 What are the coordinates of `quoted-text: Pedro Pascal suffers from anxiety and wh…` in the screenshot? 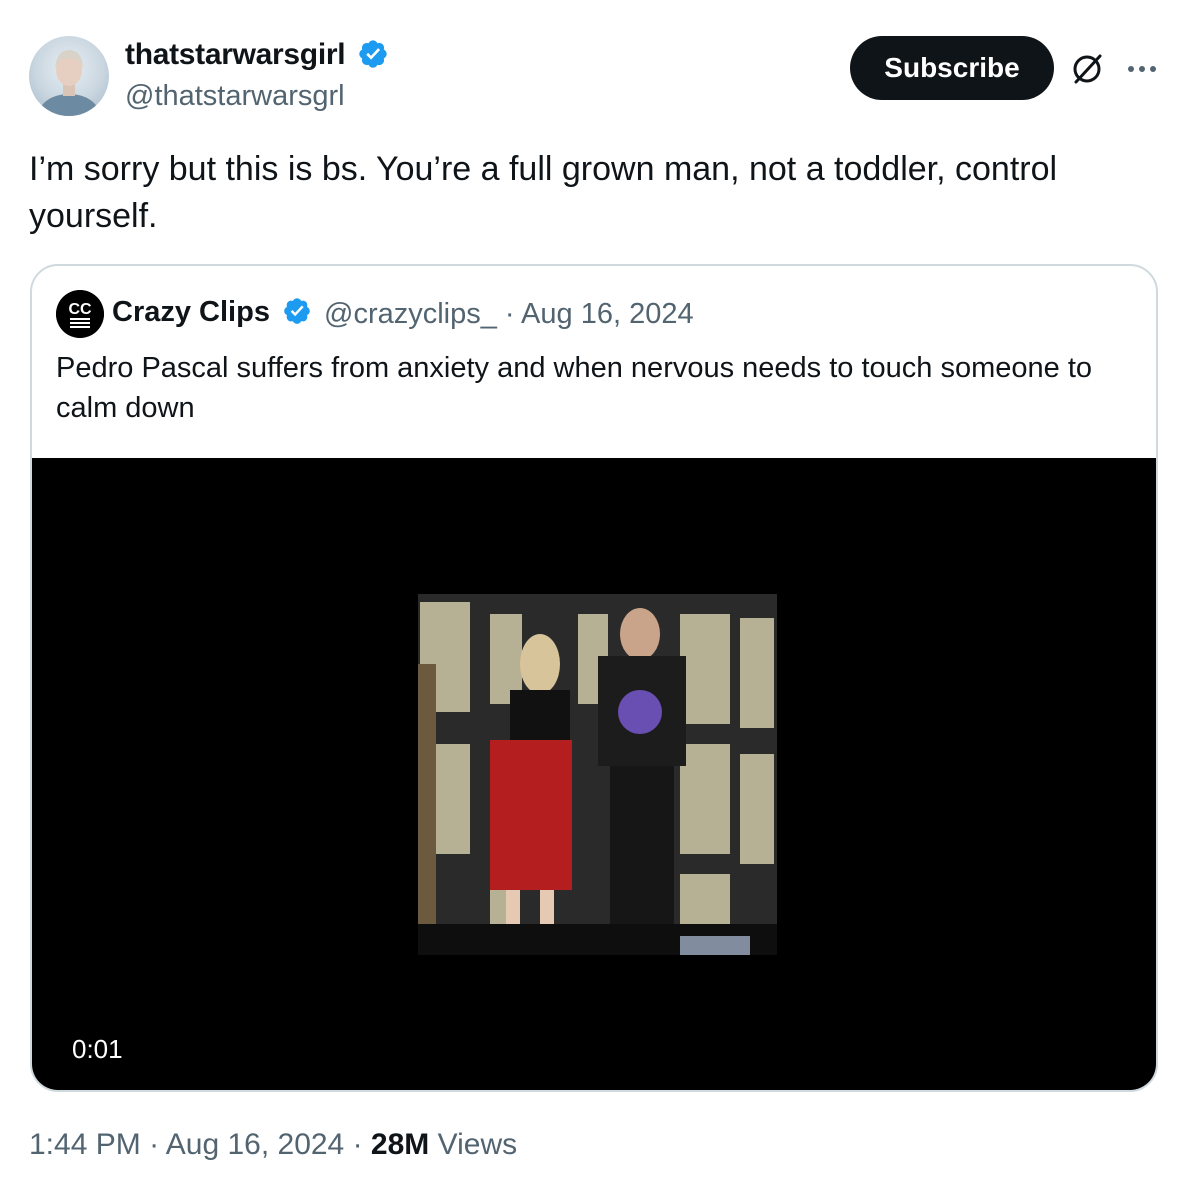 It's located at (574, 388).